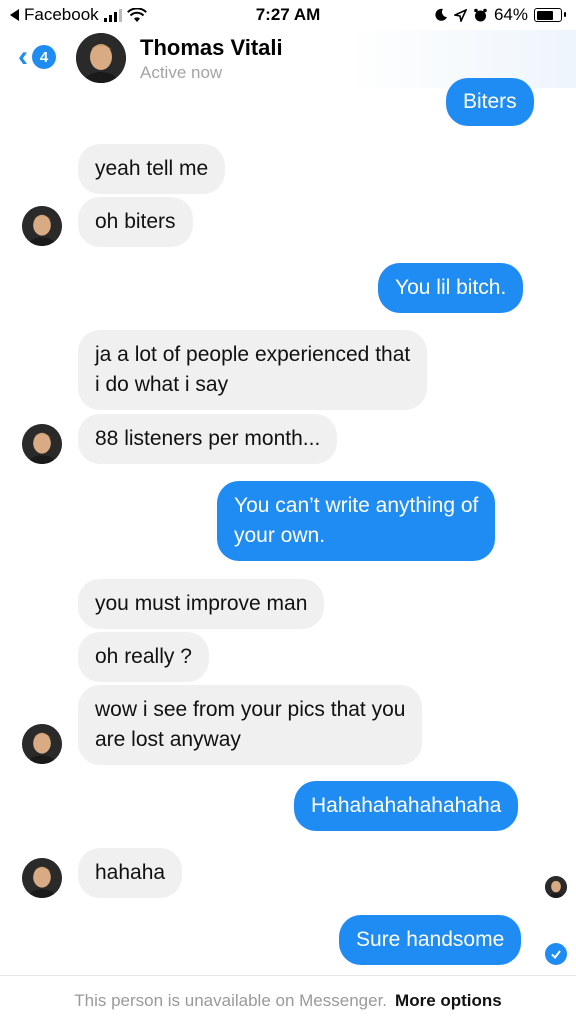  What do you see at coordinates (490, 102) in the screenshot?
I see `message-outgoing: Biters` at bounding box center [490, 102].